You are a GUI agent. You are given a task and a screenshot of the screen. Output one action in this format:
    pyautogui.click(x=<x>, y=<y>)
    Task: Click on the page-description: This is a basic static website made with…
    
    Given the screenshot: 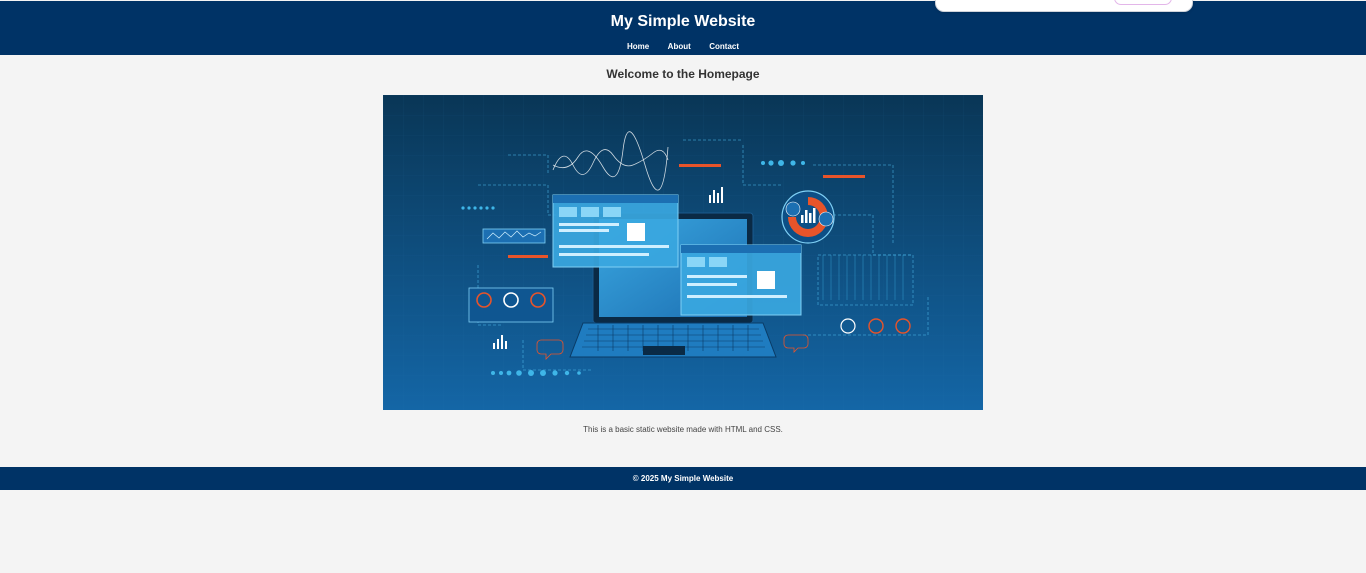 What is the action you would take?
    pyautogui.click(x=683, y=429)
    